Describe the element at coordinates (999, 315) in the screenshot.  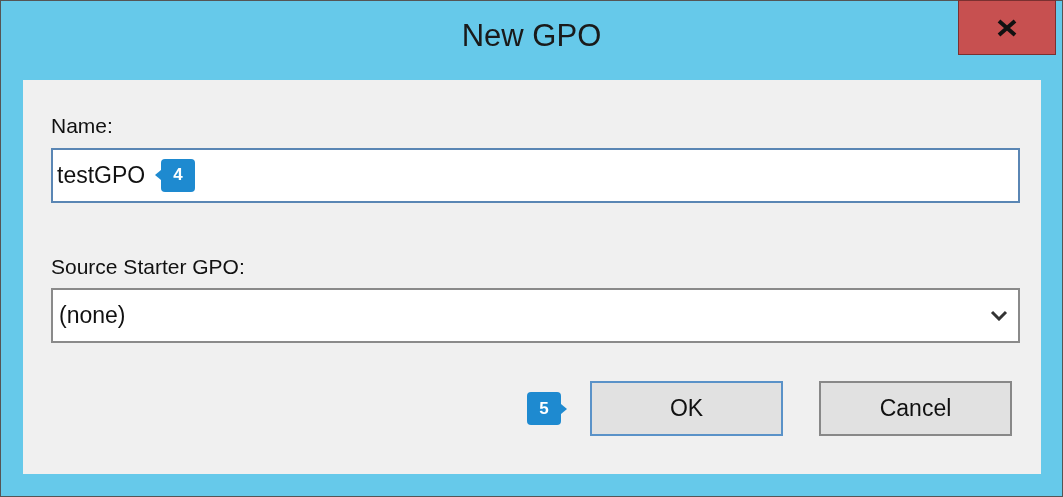
I see `chevron-down-icon` at that location.